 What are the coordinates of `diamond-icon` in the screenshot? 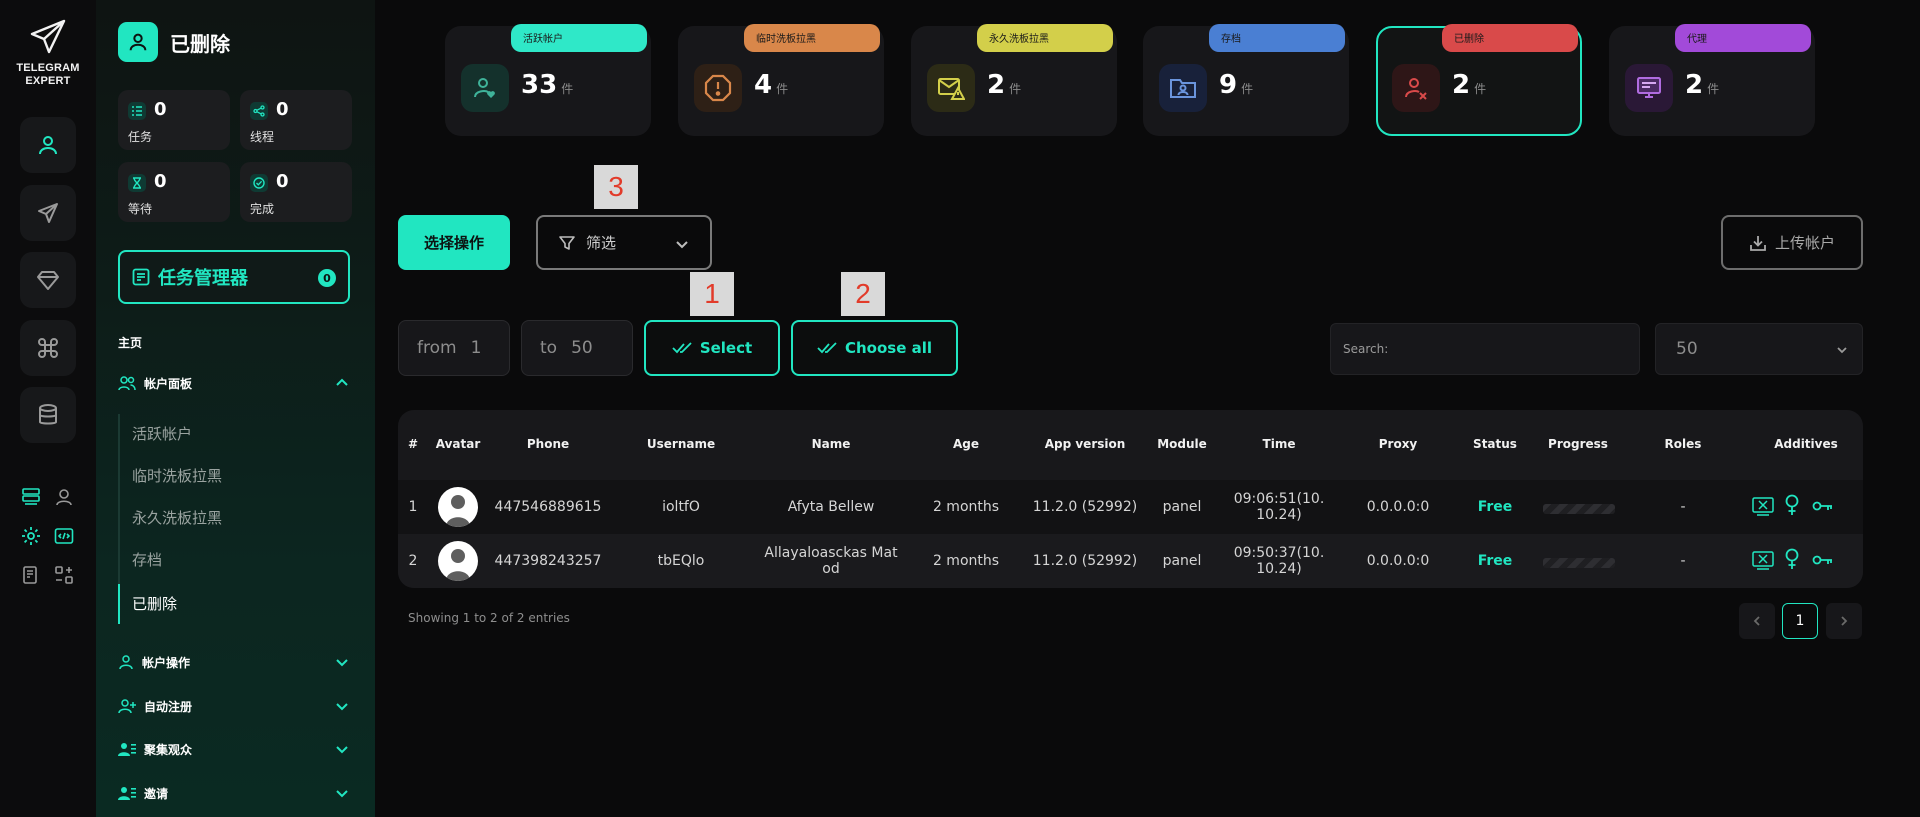 It's located at (48, 280).